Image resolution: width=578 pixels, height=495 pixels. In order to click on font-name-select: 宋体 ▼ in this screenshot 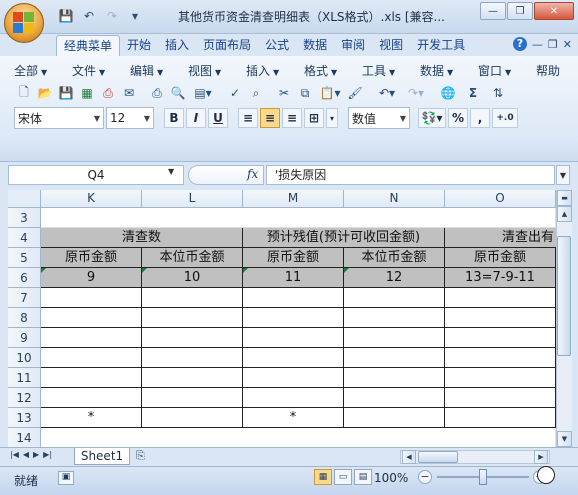, I will do `click(59, 118)`.